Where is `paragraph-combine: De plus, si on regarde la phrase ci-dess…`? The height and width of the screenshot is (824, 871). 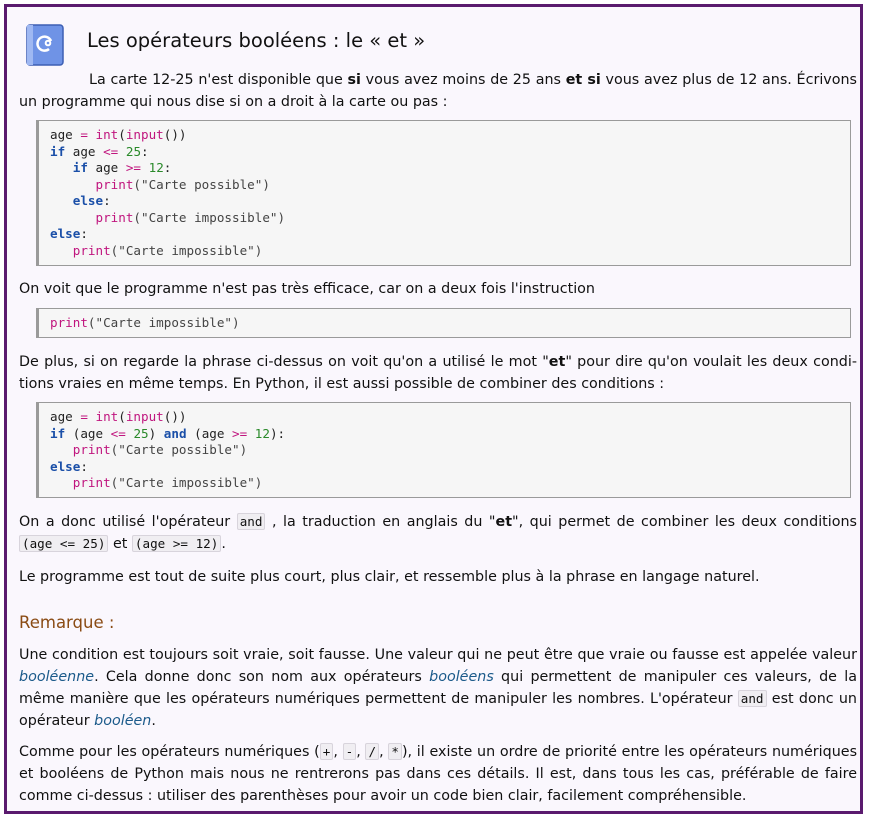
paragraph-combine: De plus, si on regarde la phrase ci-dess… is located at coordinates (438, 373).